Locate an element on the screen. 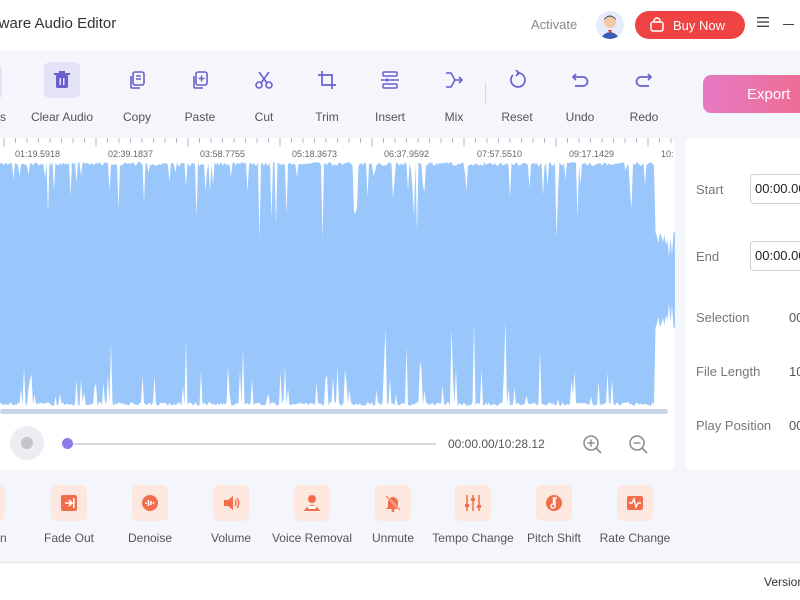  zoom-in-icon is located at coordinates (592, 444).